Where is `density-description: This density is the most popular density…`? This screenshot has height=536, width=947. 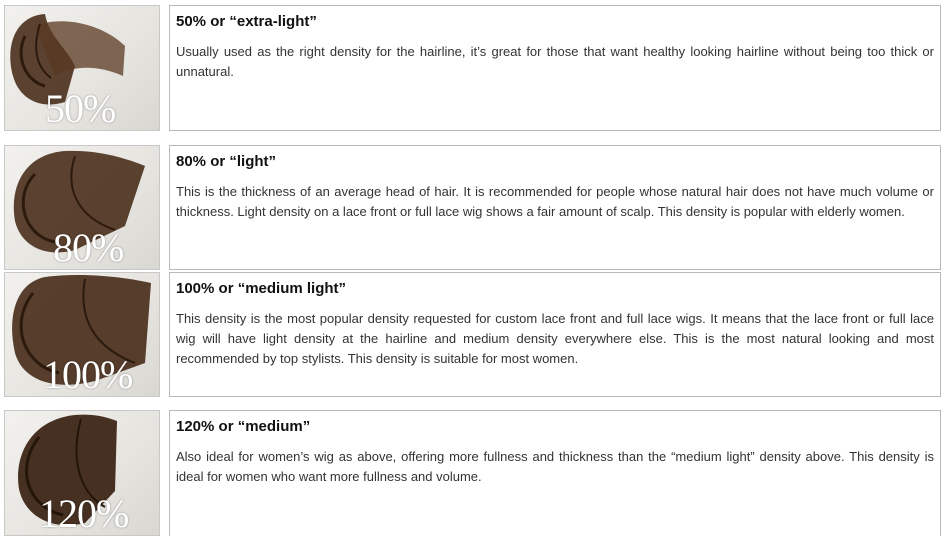 density-description: This density is the most popular density… is located at coordinates (555, 338).